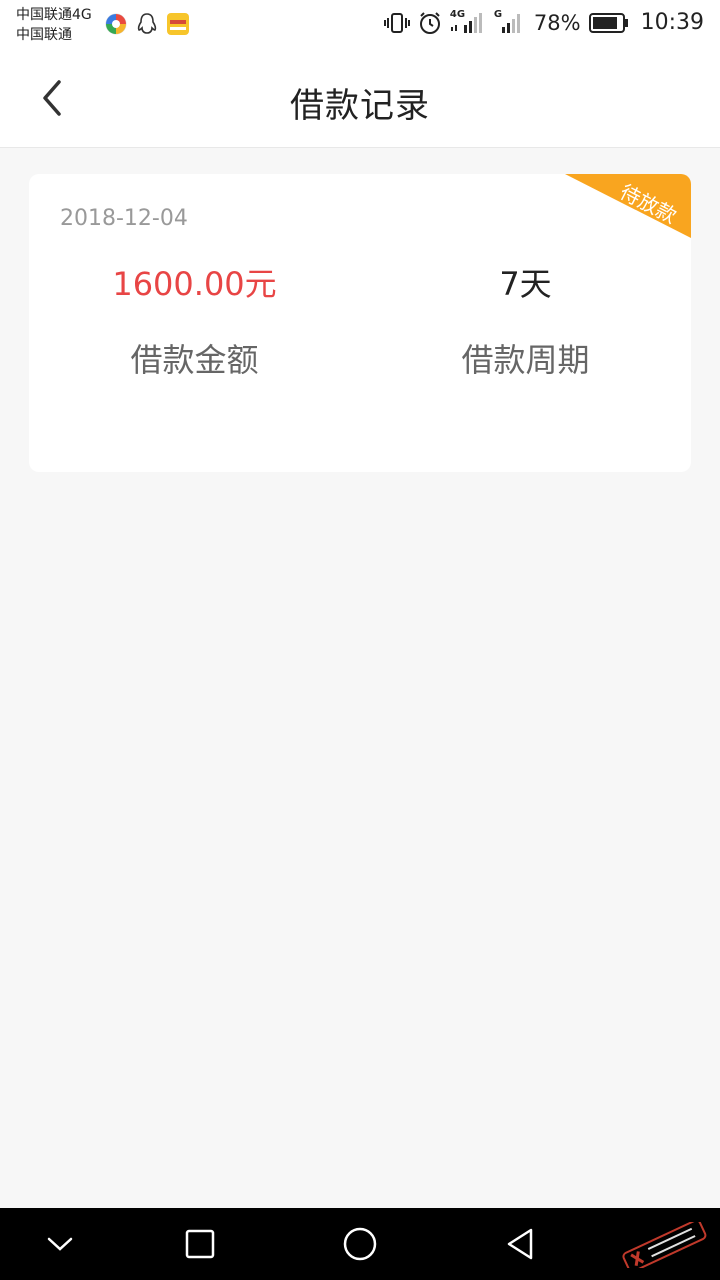  Describe the element at coordinates (396, 22) in the screenshot. I see `vibrate-icon` at that location.